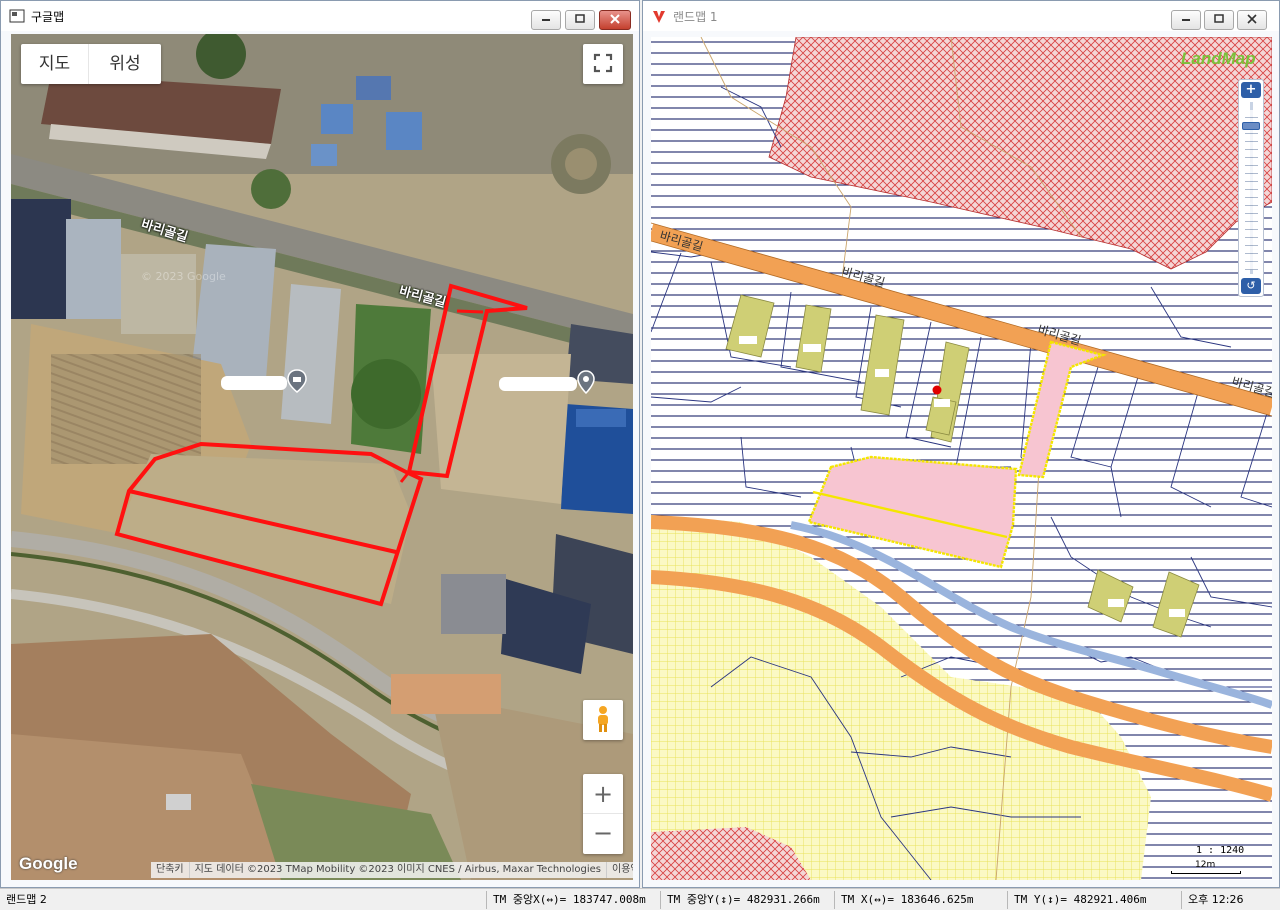 The width and height of the screenshot is (1280, 910). I want to click on status-time: 오후 12:26, so click(1230, 900).